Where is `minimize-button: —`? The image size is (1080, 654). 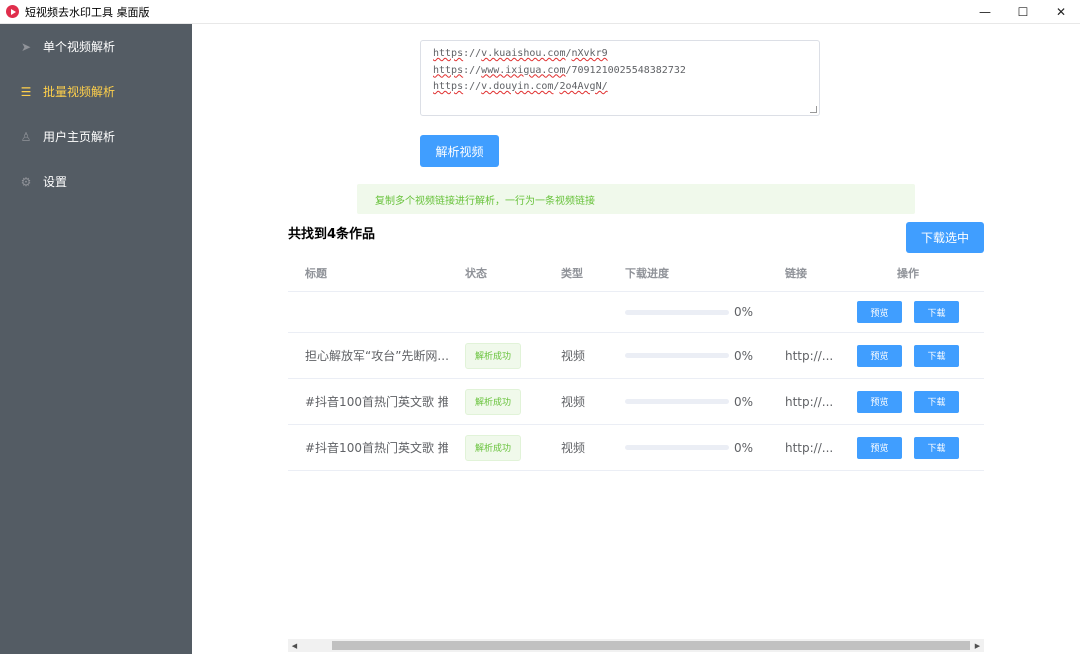 minimize-button: — is located at coordinates (985, 12).